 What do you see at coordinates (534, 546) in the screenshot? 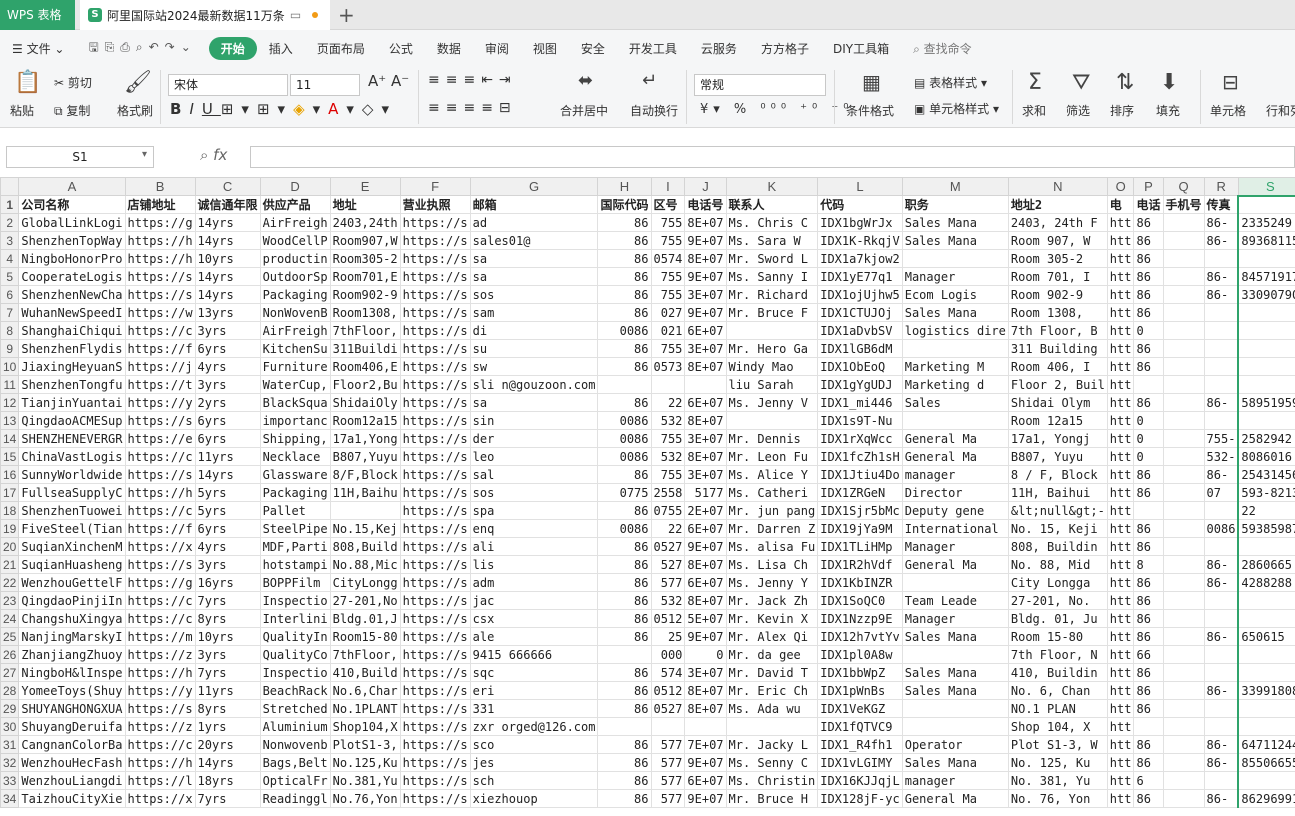
I see `cell: ali` at bounding box center [534, 546].